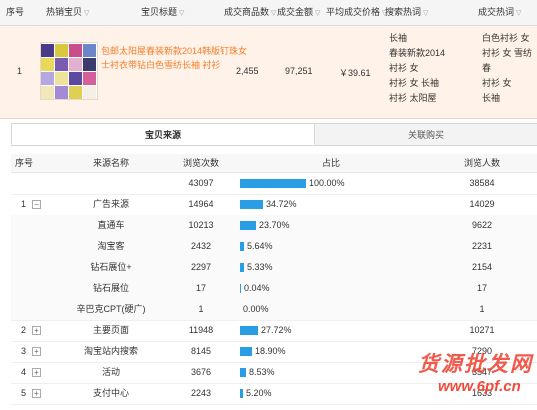  I want to click on share-percent: 27.72%, so click(276, 330).